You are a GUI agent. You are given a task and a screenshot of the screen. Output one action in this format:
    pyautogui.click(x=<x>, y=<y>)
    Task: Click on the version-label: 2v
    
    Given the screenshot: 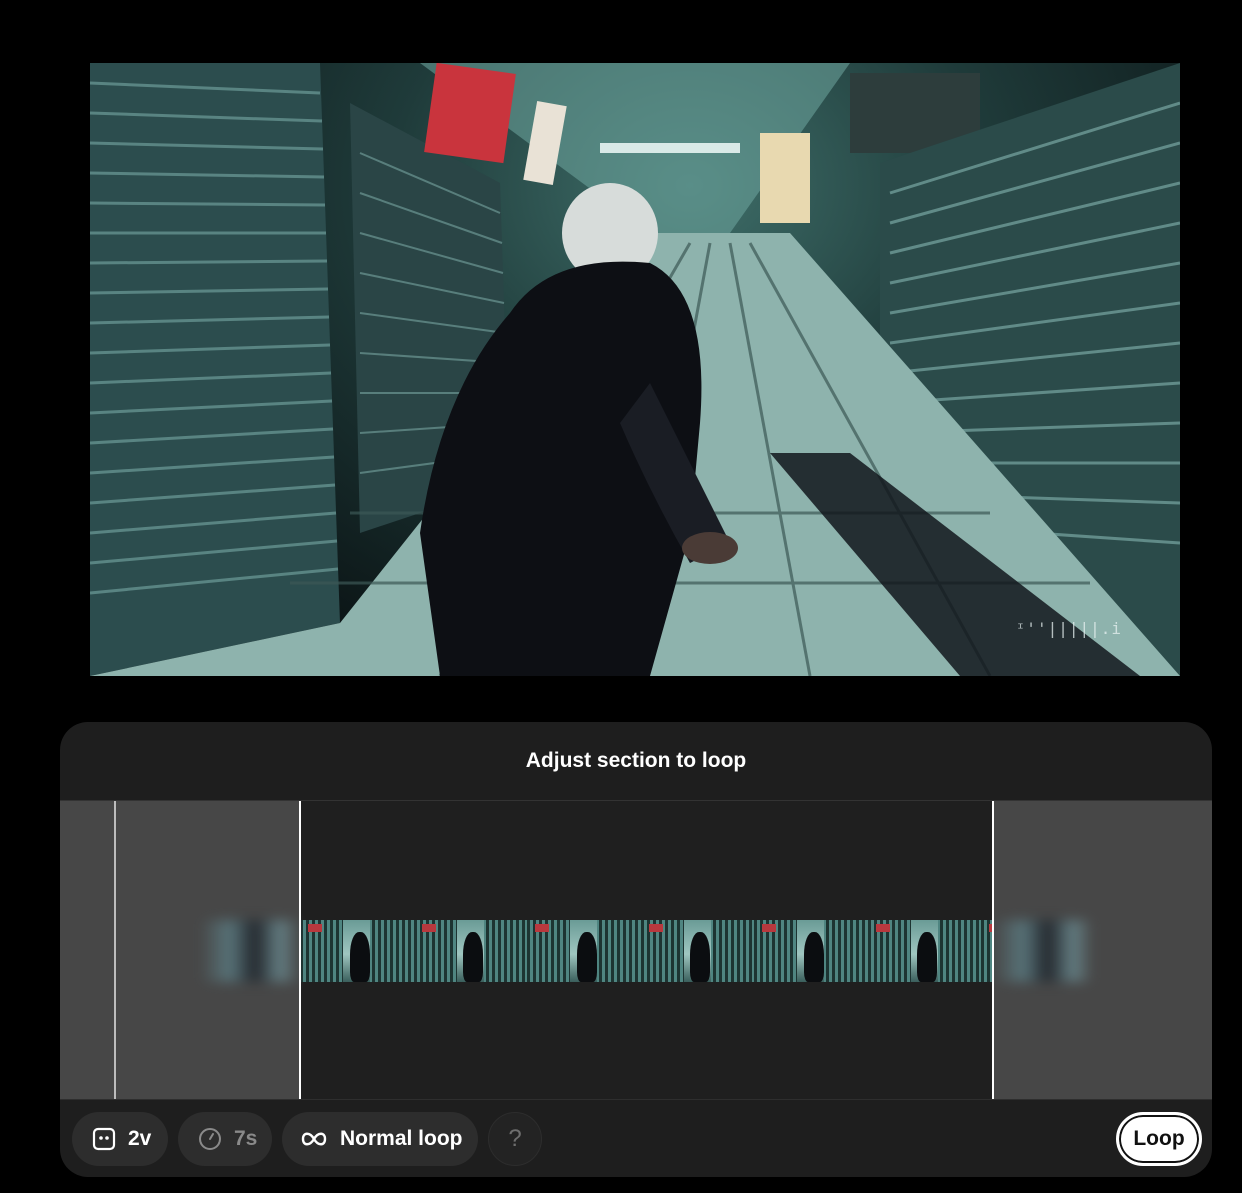 What is the action you would take?
    pyautogui.click(x=140, y=1138)
    